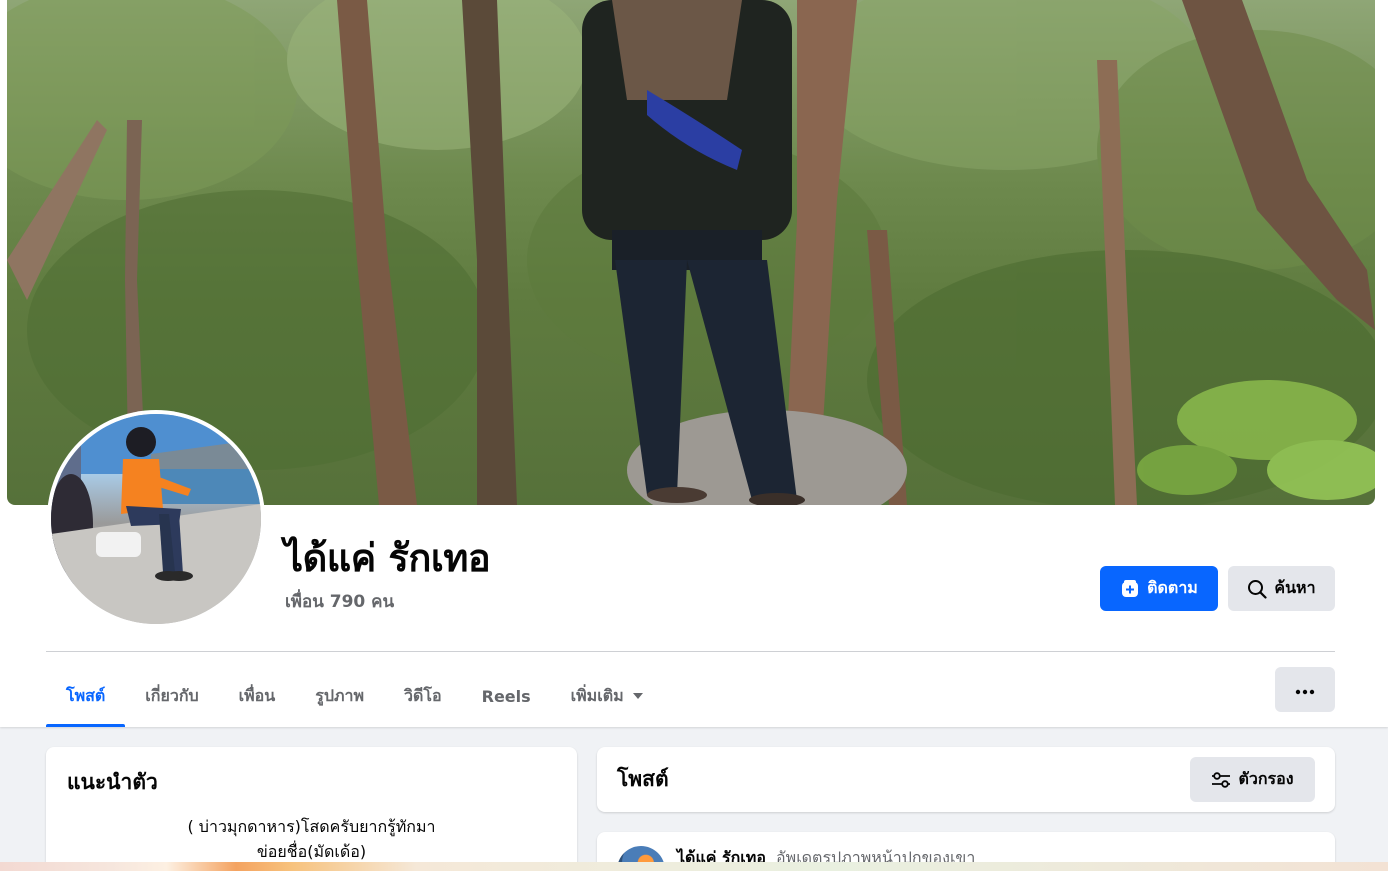 This screenshot has width=1388, height=871. I want to click on more-options-button, so click(1305, 689).